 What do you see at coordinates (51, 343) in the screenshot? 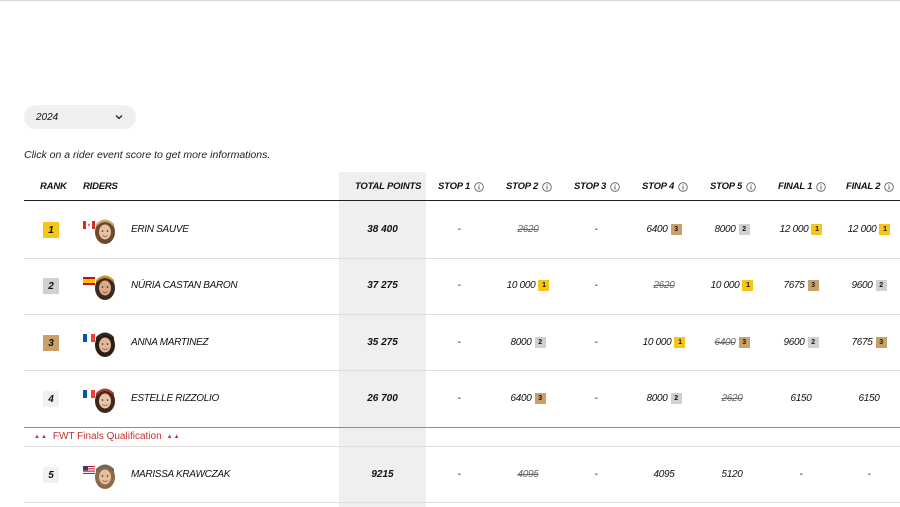
I see `rank-badge: 3` at bounding box center [51, 343].